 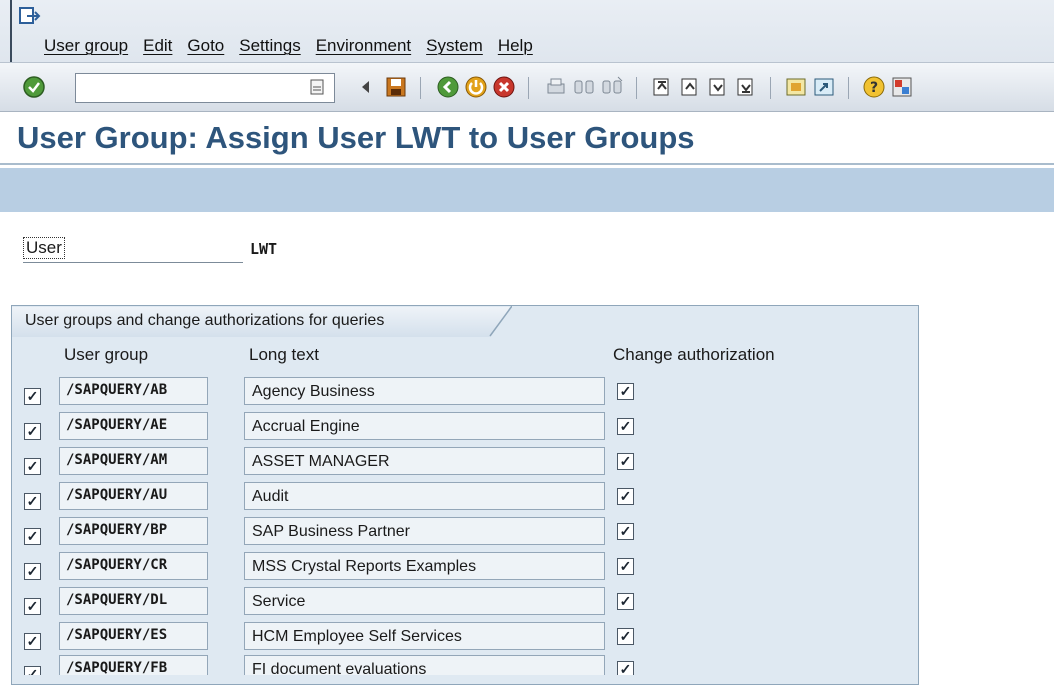 I want to click on table-row: ✓ /SAPQUERY/AU Audit ✓, so click(x=527, y=500).